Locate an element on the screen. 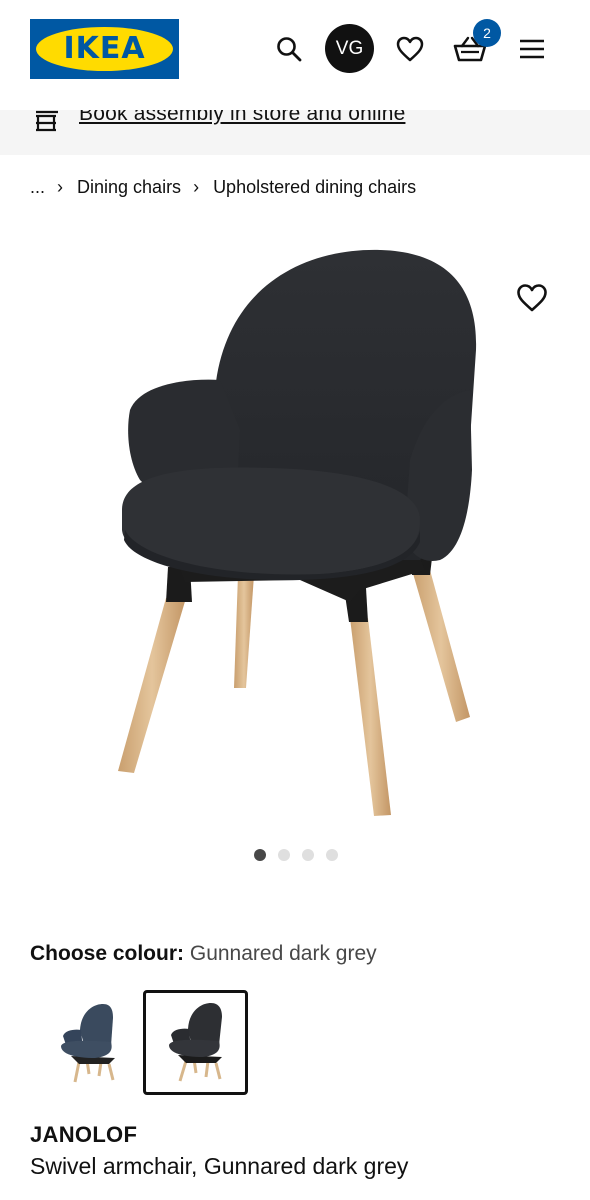 Image resolution: width=590 pixels, height=1200 pixels. user-avatar: VG is located at coordinates (349, 48).